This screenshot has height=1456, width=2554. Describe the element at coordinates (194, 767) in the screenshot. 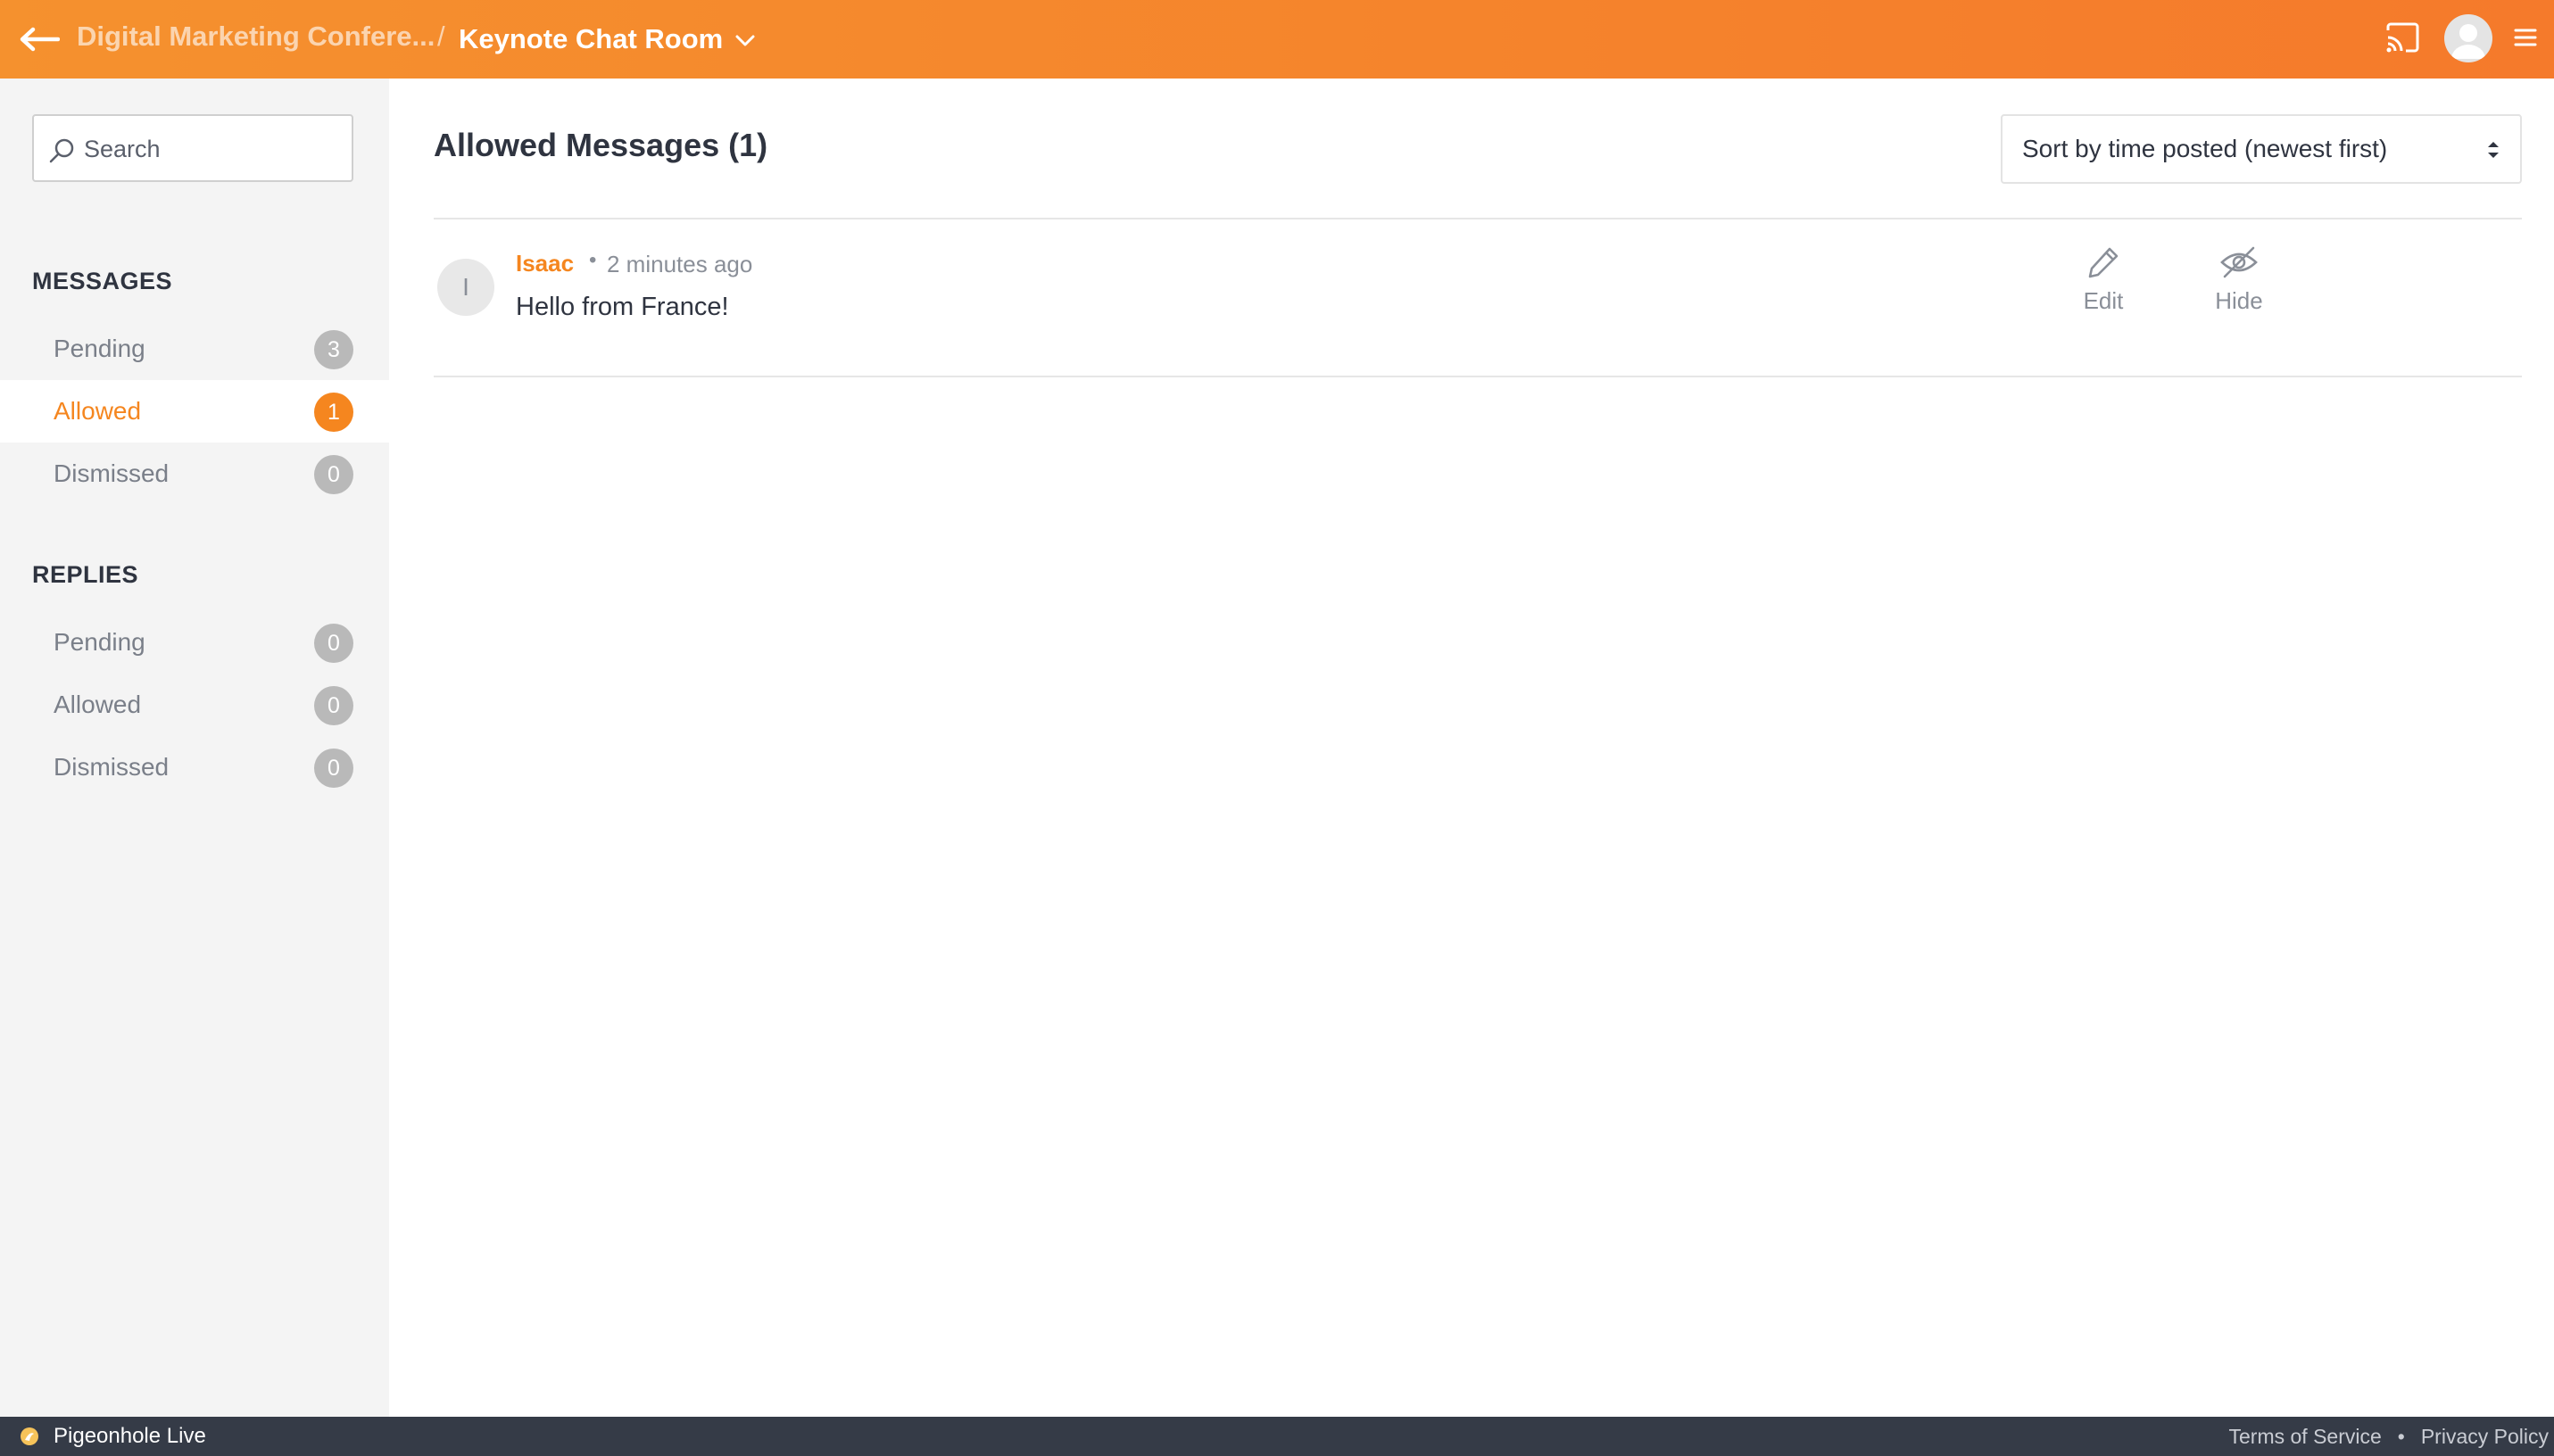

I see `sidebar-item-replies-dismissed: Dismissed 0` at that location.